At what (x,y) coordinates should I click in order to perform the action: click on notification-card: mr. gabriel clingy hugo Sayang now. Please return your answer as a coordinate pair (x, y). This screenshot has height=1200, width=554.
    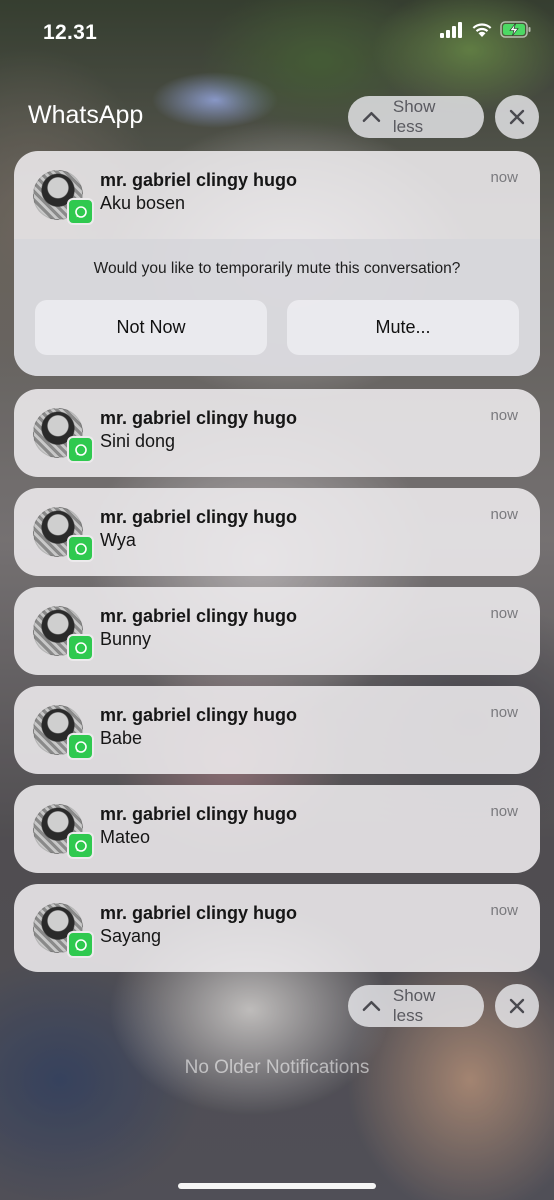
    Looking at the image, I should click on (277, 928).